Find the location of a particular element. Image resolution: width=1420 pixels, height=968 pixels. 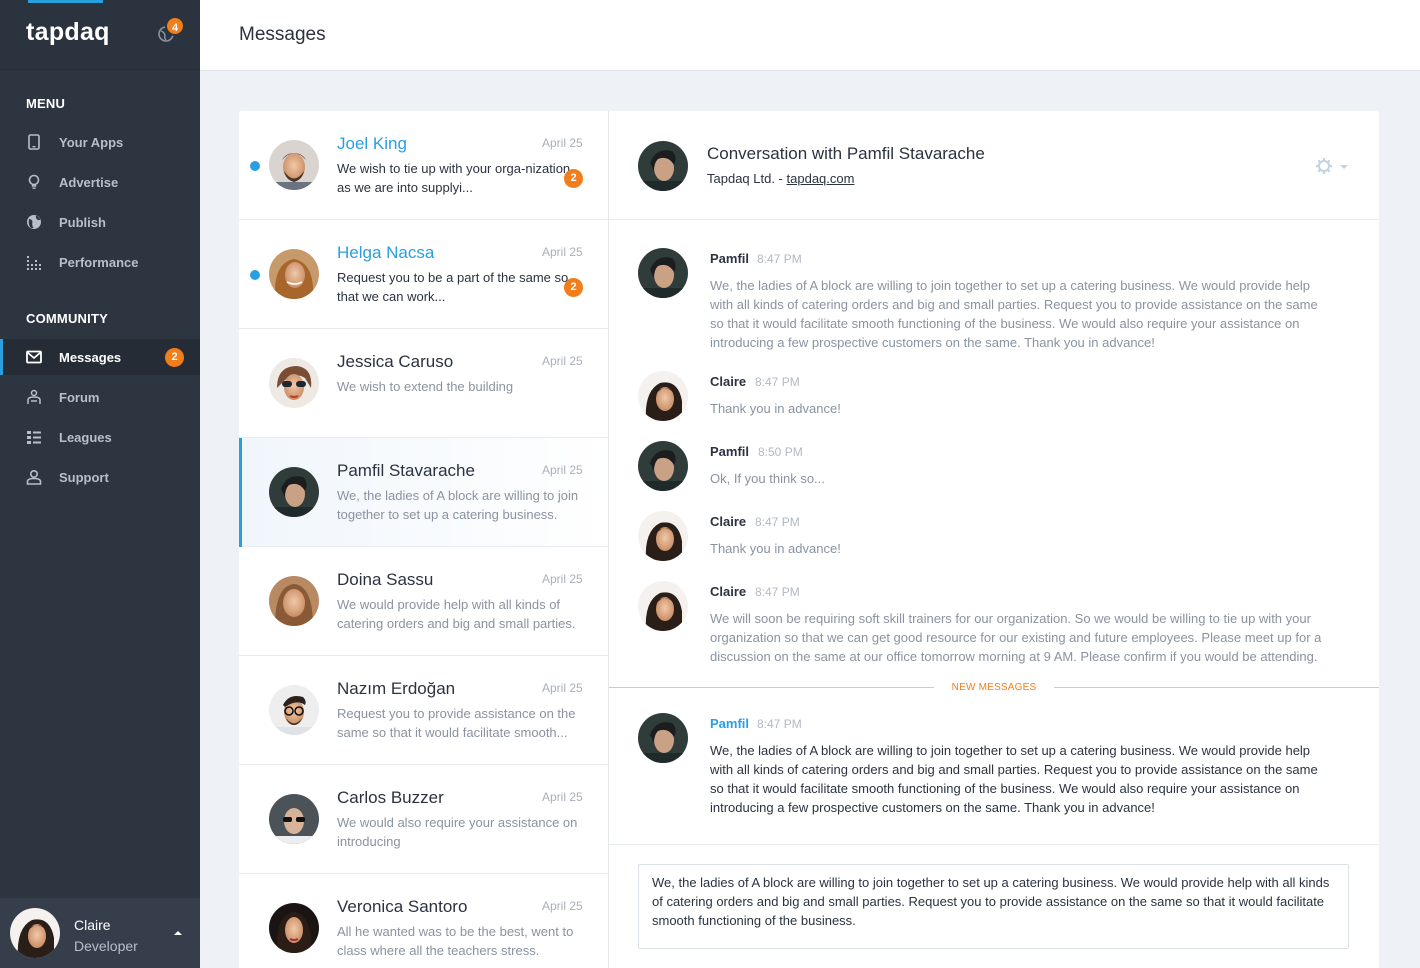

sidebar-item-label: Publish is located at coordinates (82, 222).